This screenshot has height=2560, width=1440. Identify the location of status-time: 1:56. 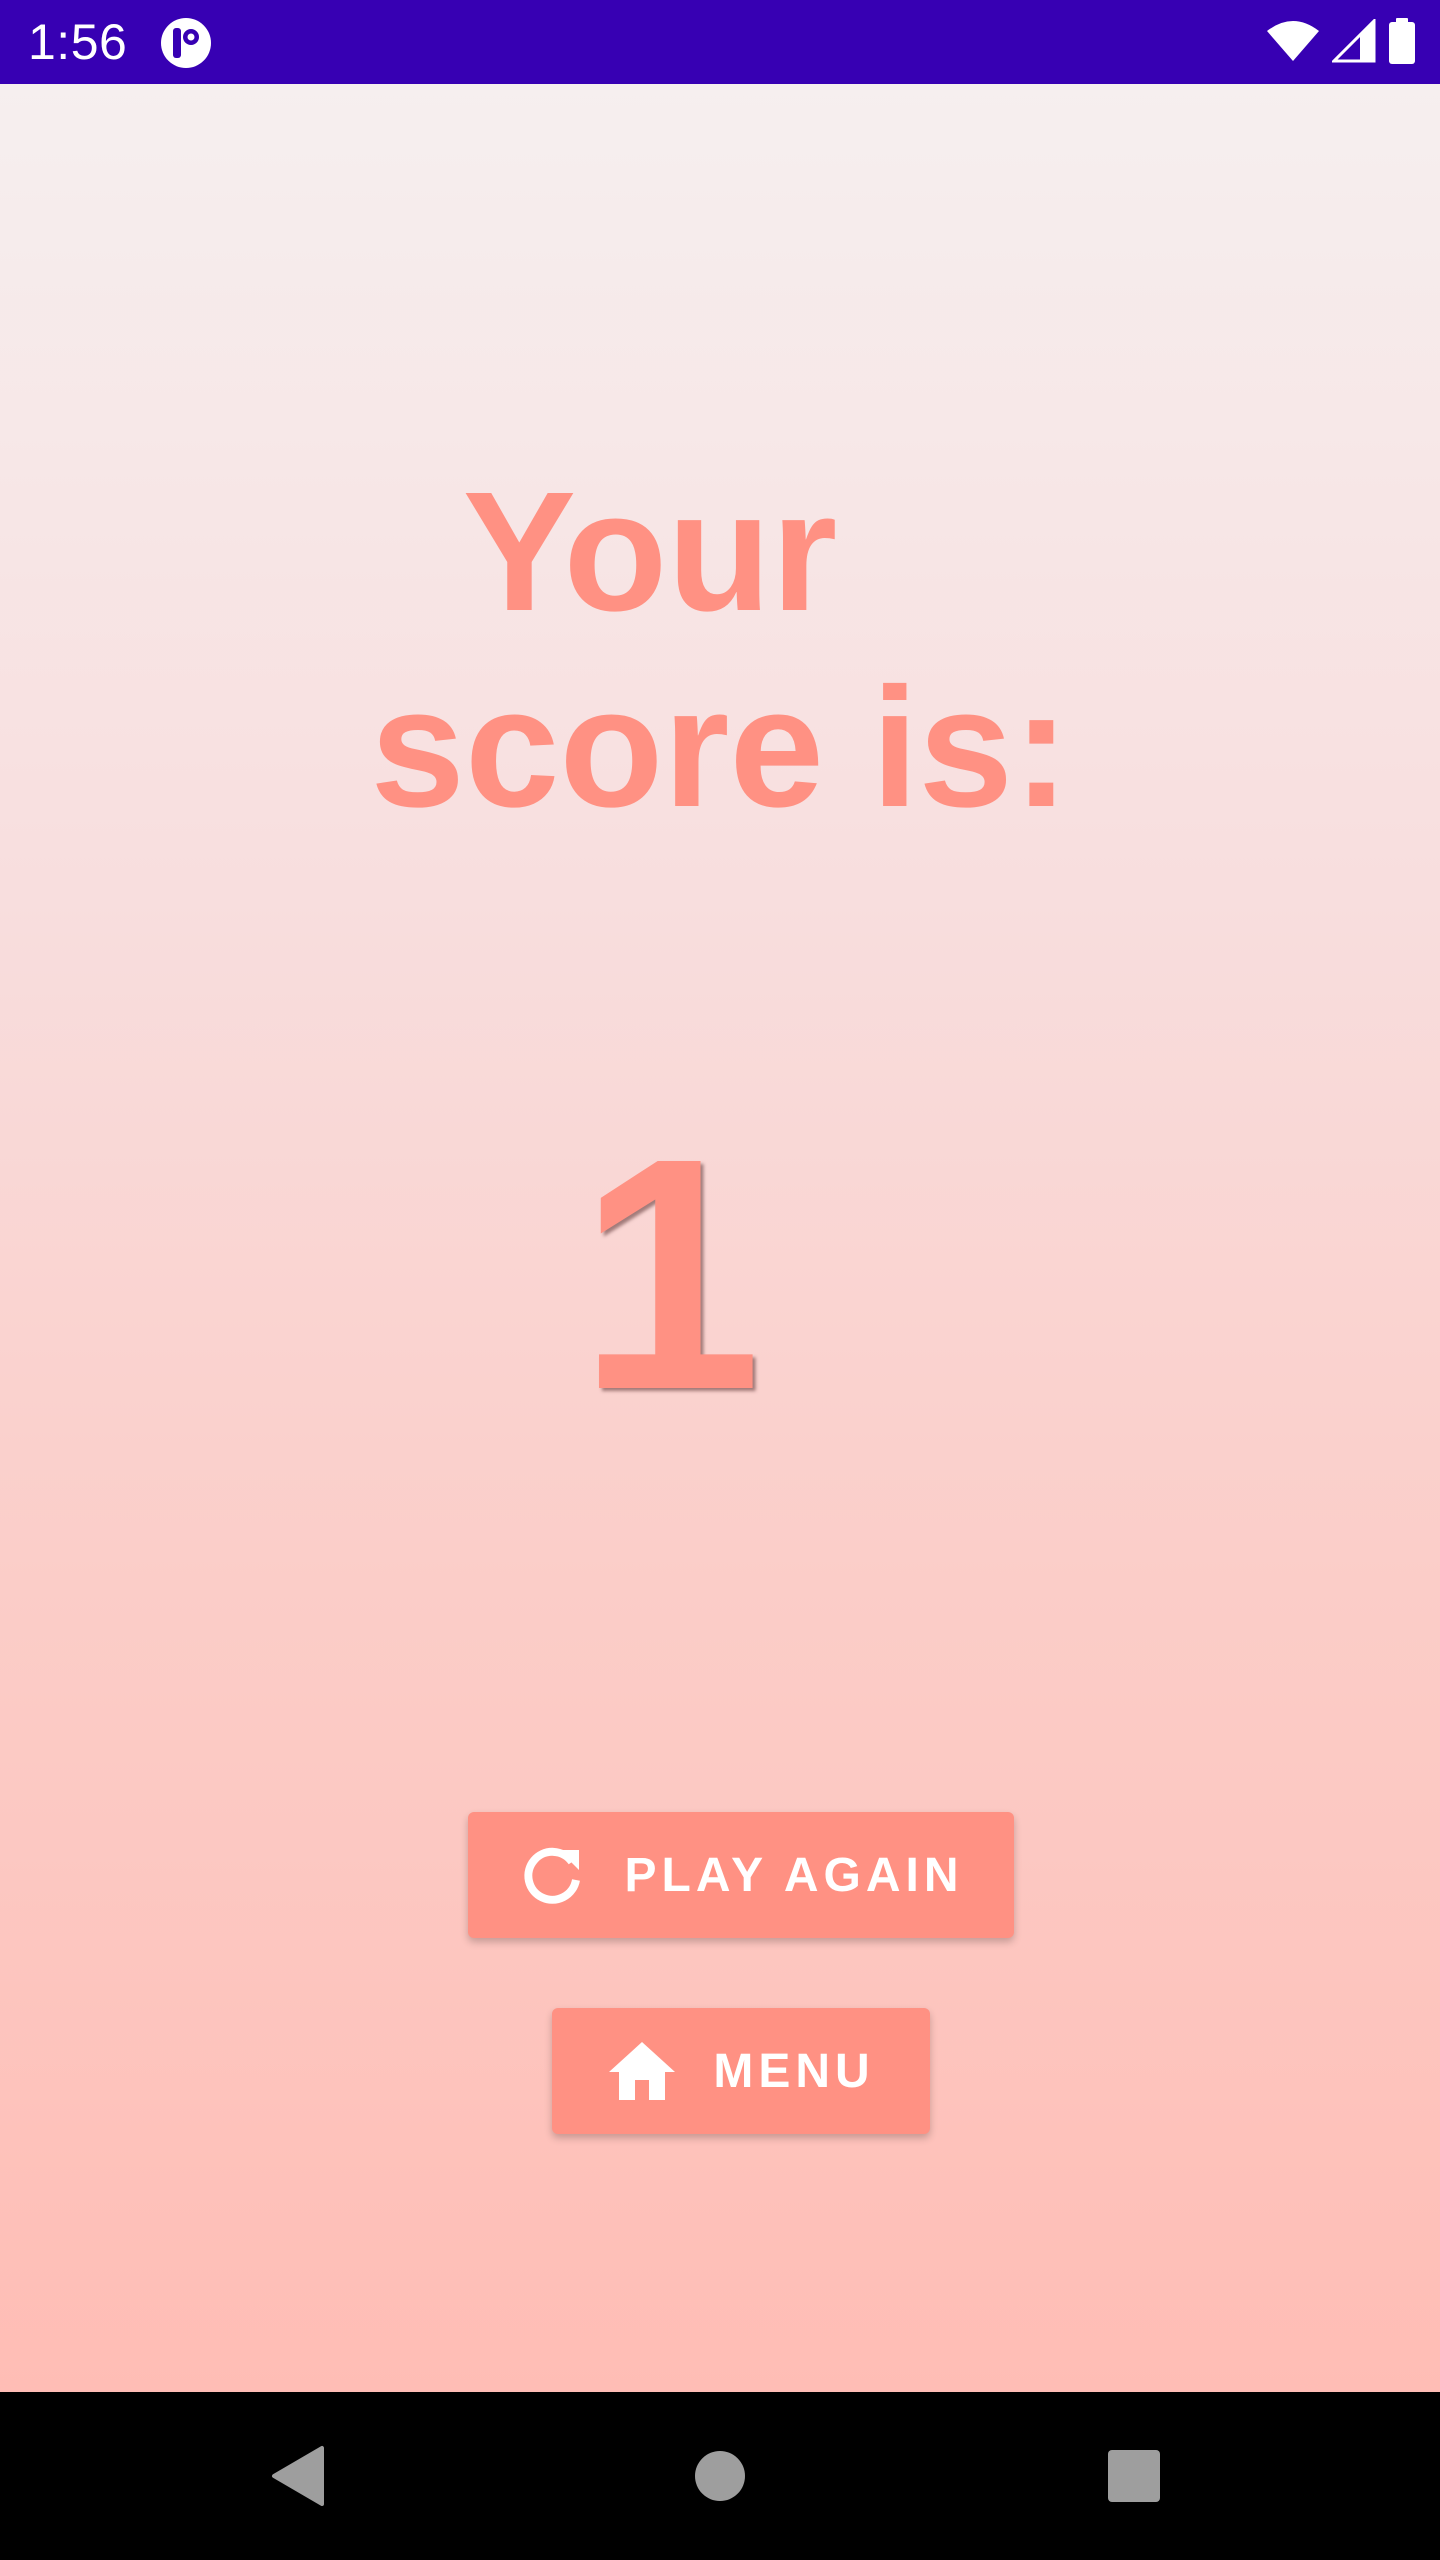
(78, 42).